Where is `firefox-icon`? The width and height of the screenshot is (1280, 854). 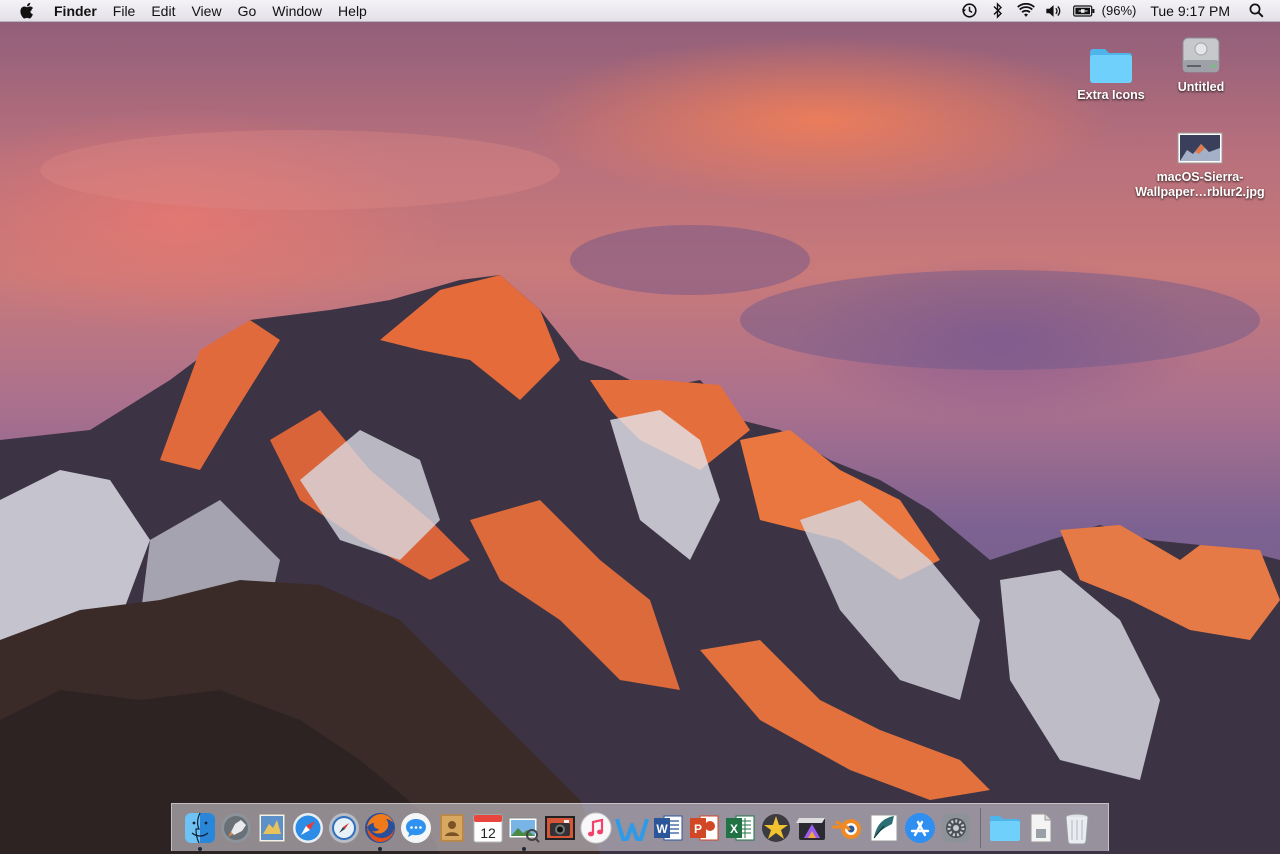
firefox-icon is located at coordinates (380, 827).